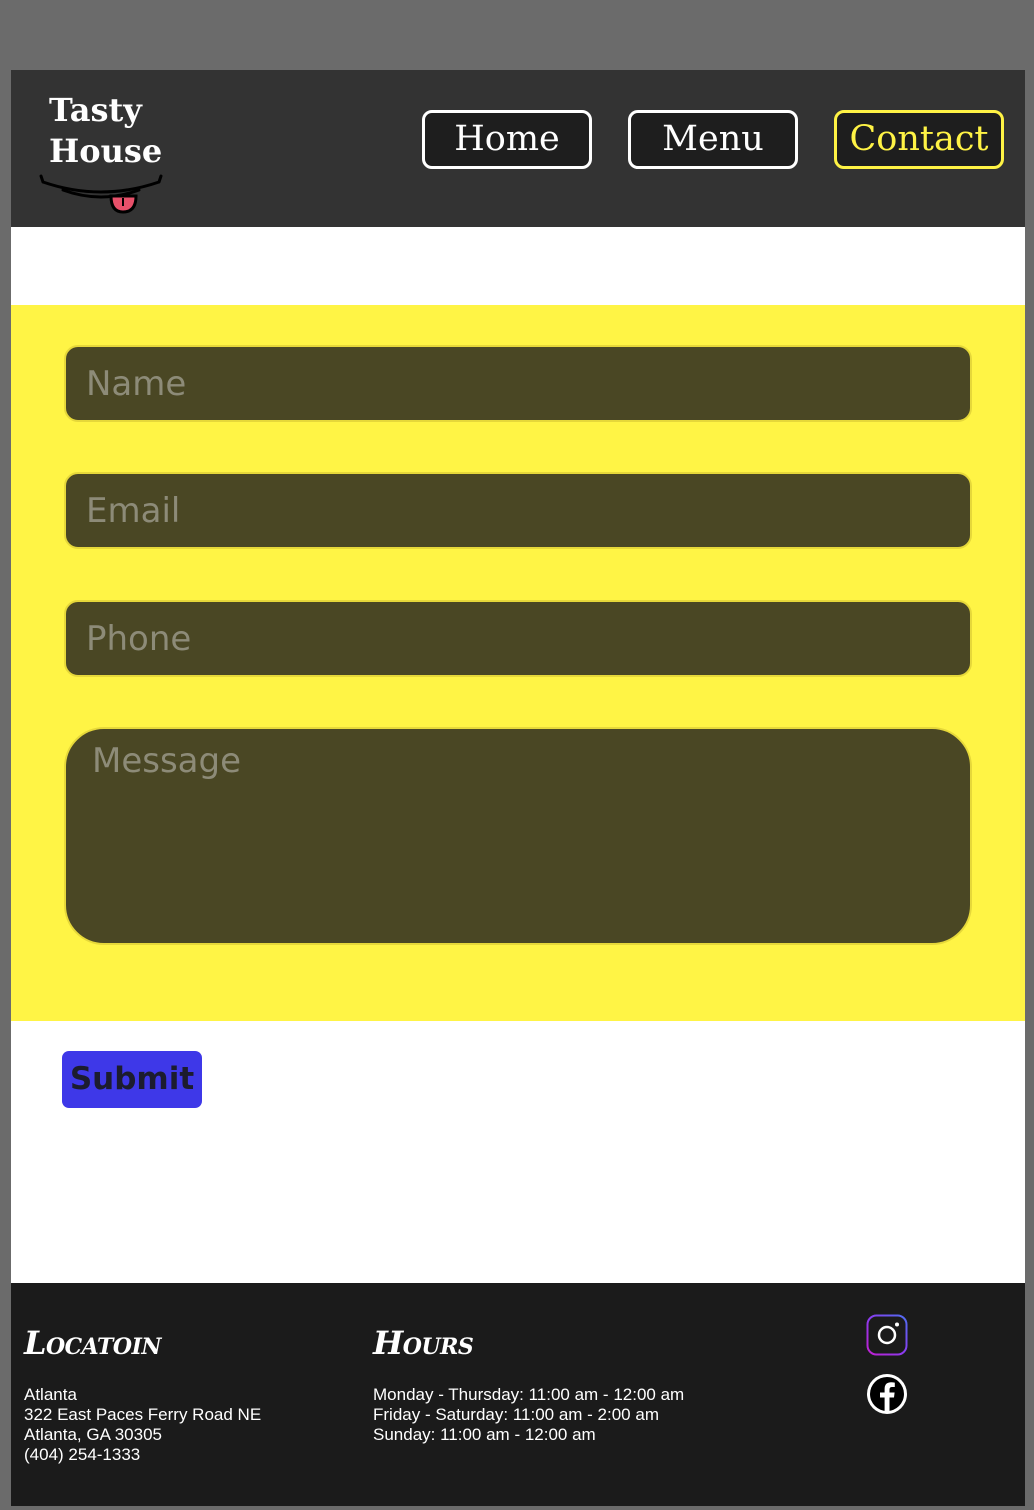 The image size is (1034, 1510). Describe the element at coordinates (529, 1394) in the screenshot. I see `hours-line: Monday - Thursday: 11:00 am - 12:00 am` at that location.